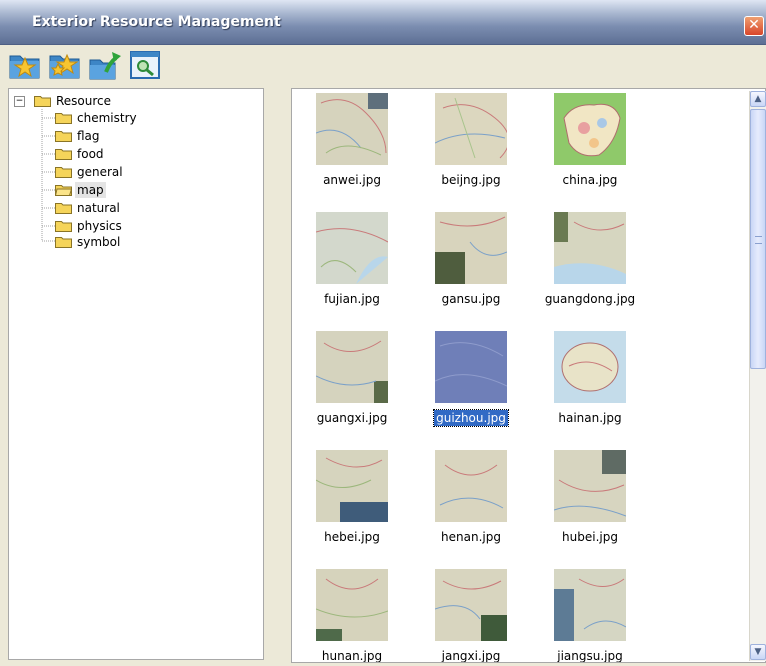 This screenshot has width=766, height=666. I want to click on tree-label: general, so click(100, 172).